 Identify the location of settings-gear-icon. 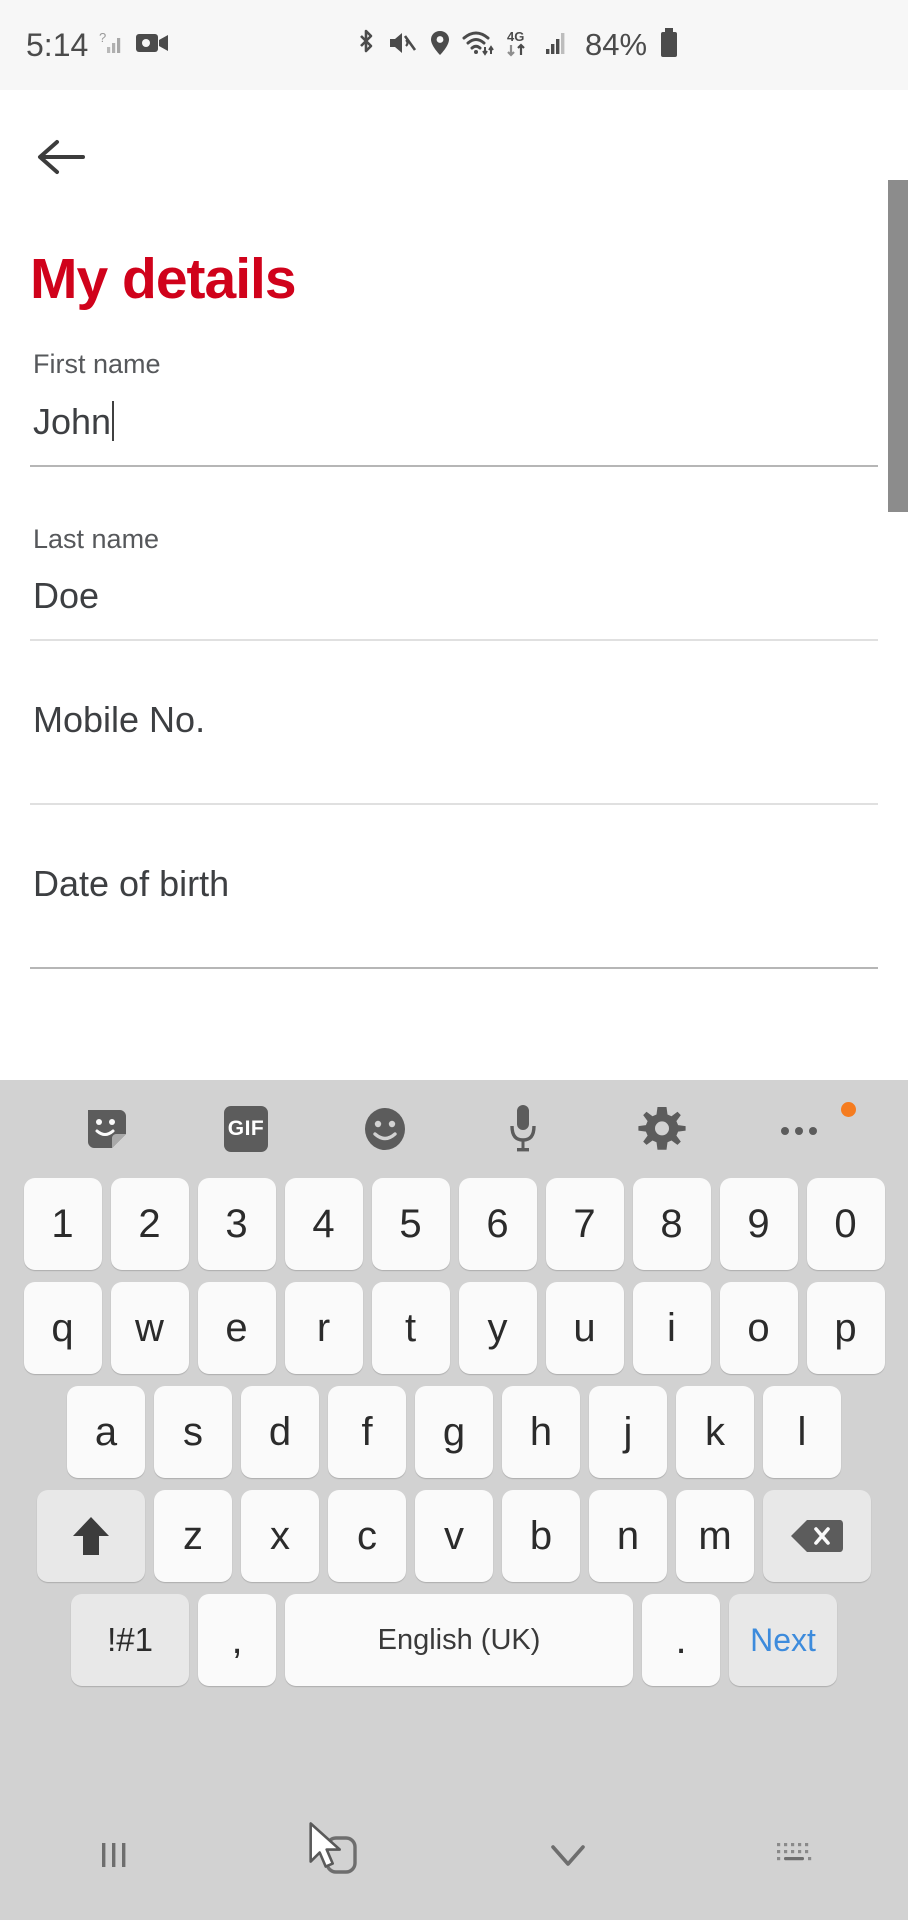
(662, 1129).